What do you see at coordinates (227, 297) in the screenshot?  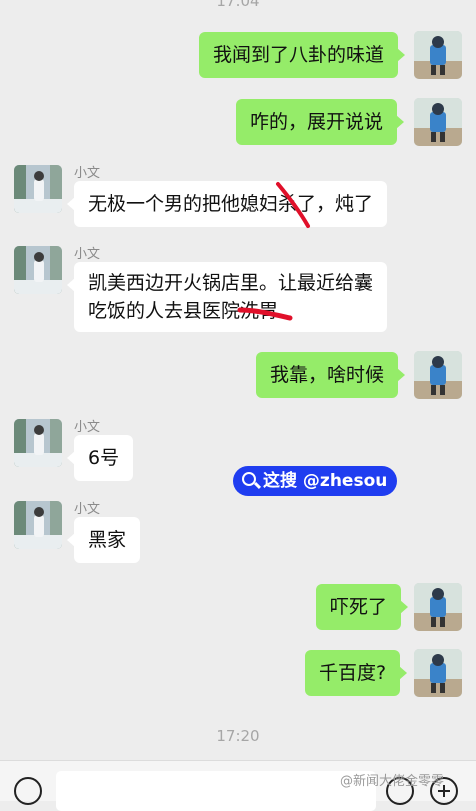 I see `message-bubble-received: 凯美西边开火锅店里。让最近给囊 吃饭的人去县医院洗胃` at bounding box center [227, 297].